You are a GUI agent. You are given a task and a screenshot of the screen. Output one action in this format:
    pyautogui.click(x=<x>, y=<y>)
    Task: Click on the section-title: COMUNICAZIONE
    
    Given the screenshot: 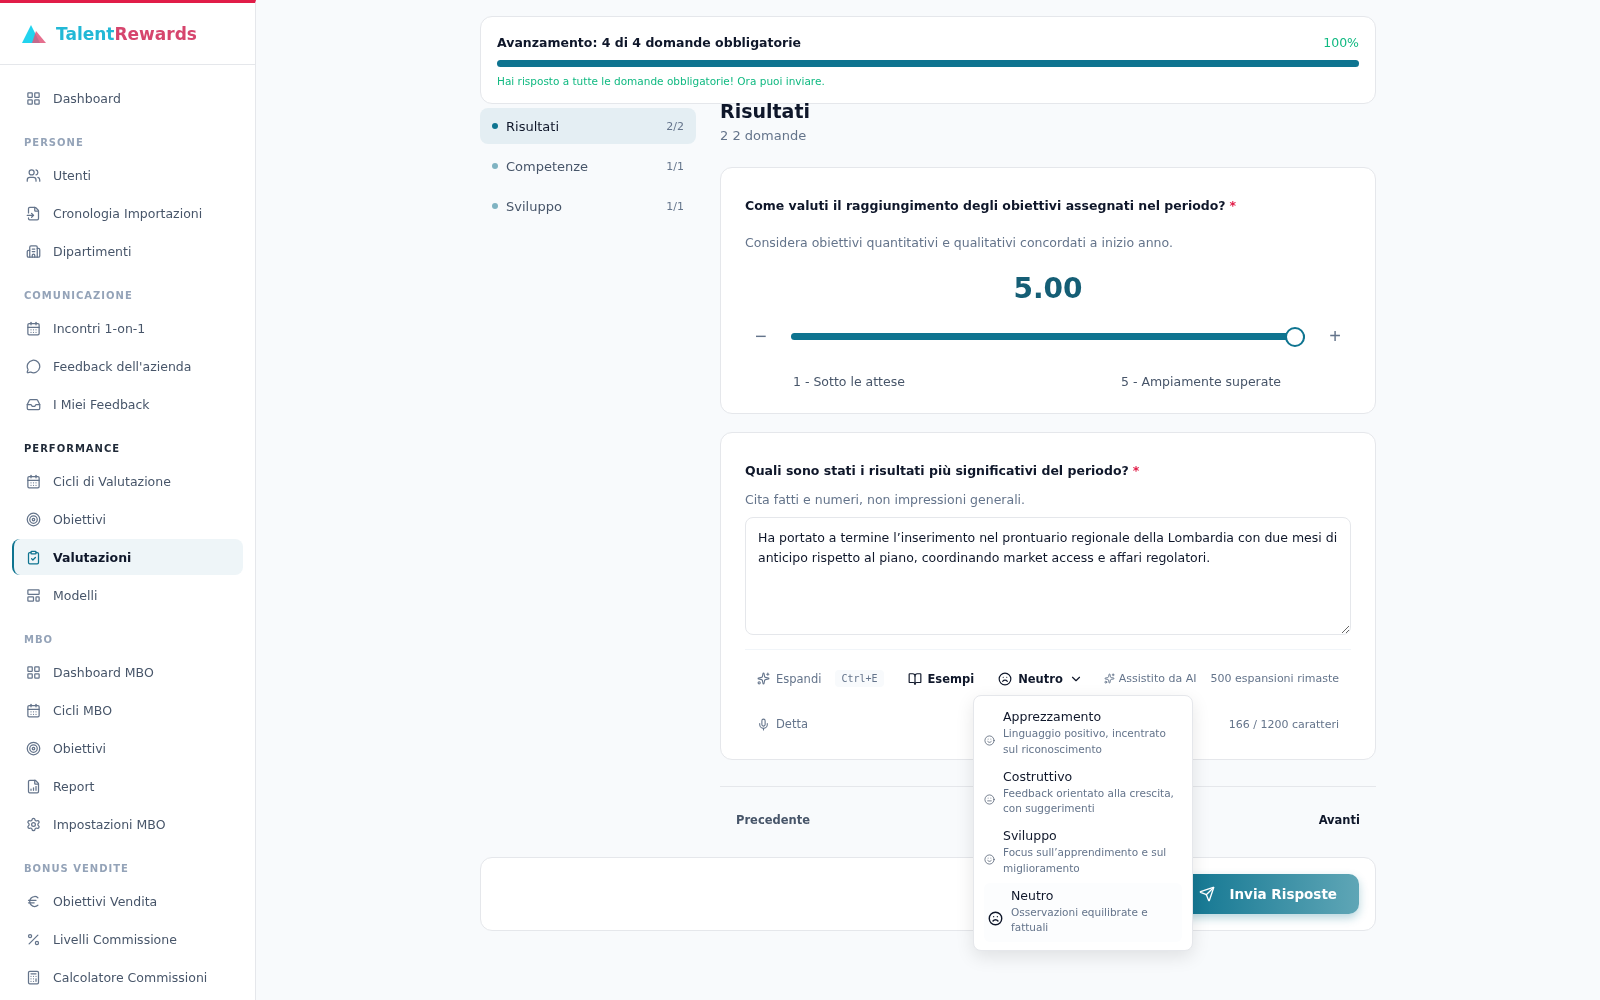 What is the action you would take?
    pyautogui.click(x=78, y=296)
    